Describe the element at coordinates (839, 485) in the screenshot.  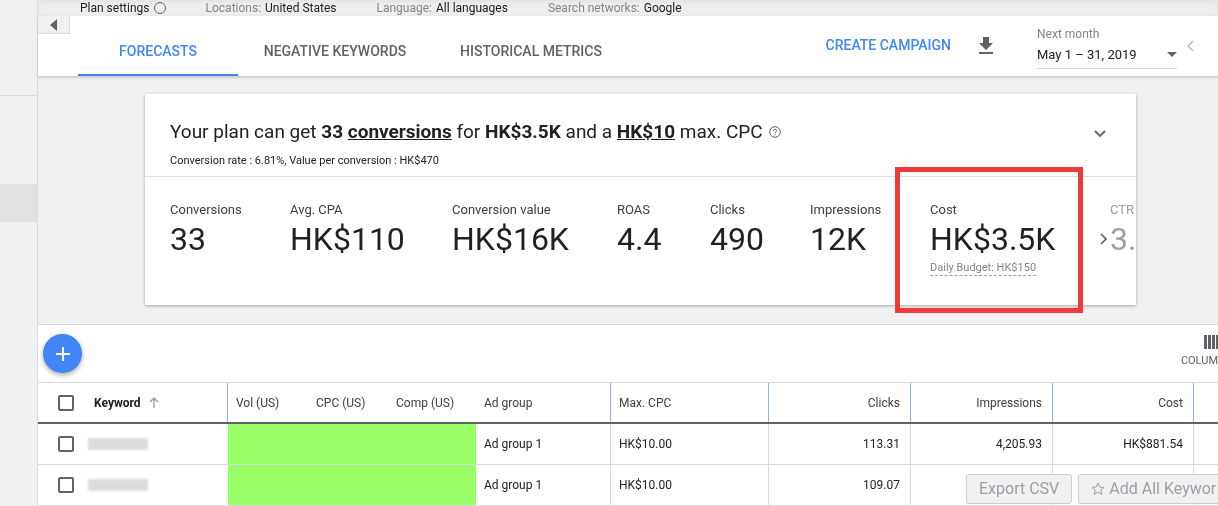
I see `table-cell: 109.07` at that location.